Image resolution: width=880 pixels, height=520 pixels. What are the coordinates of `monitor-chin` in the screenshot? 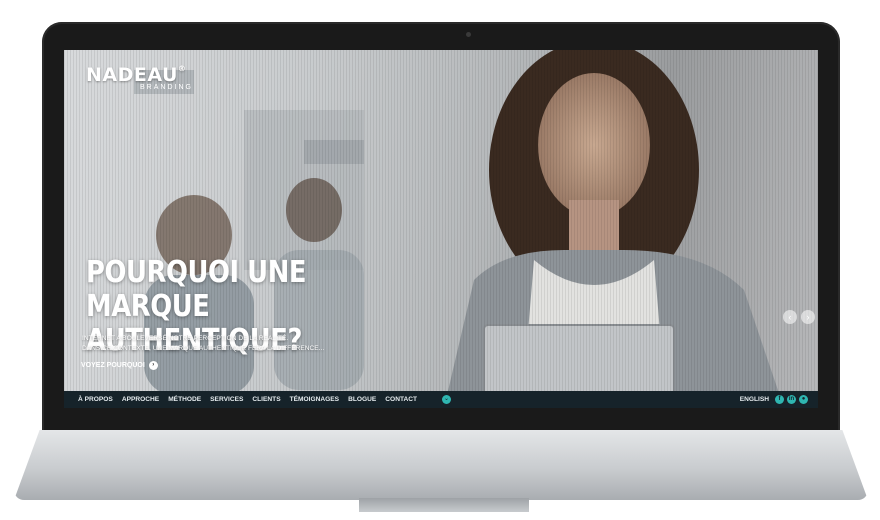 It's located at (441, 465).